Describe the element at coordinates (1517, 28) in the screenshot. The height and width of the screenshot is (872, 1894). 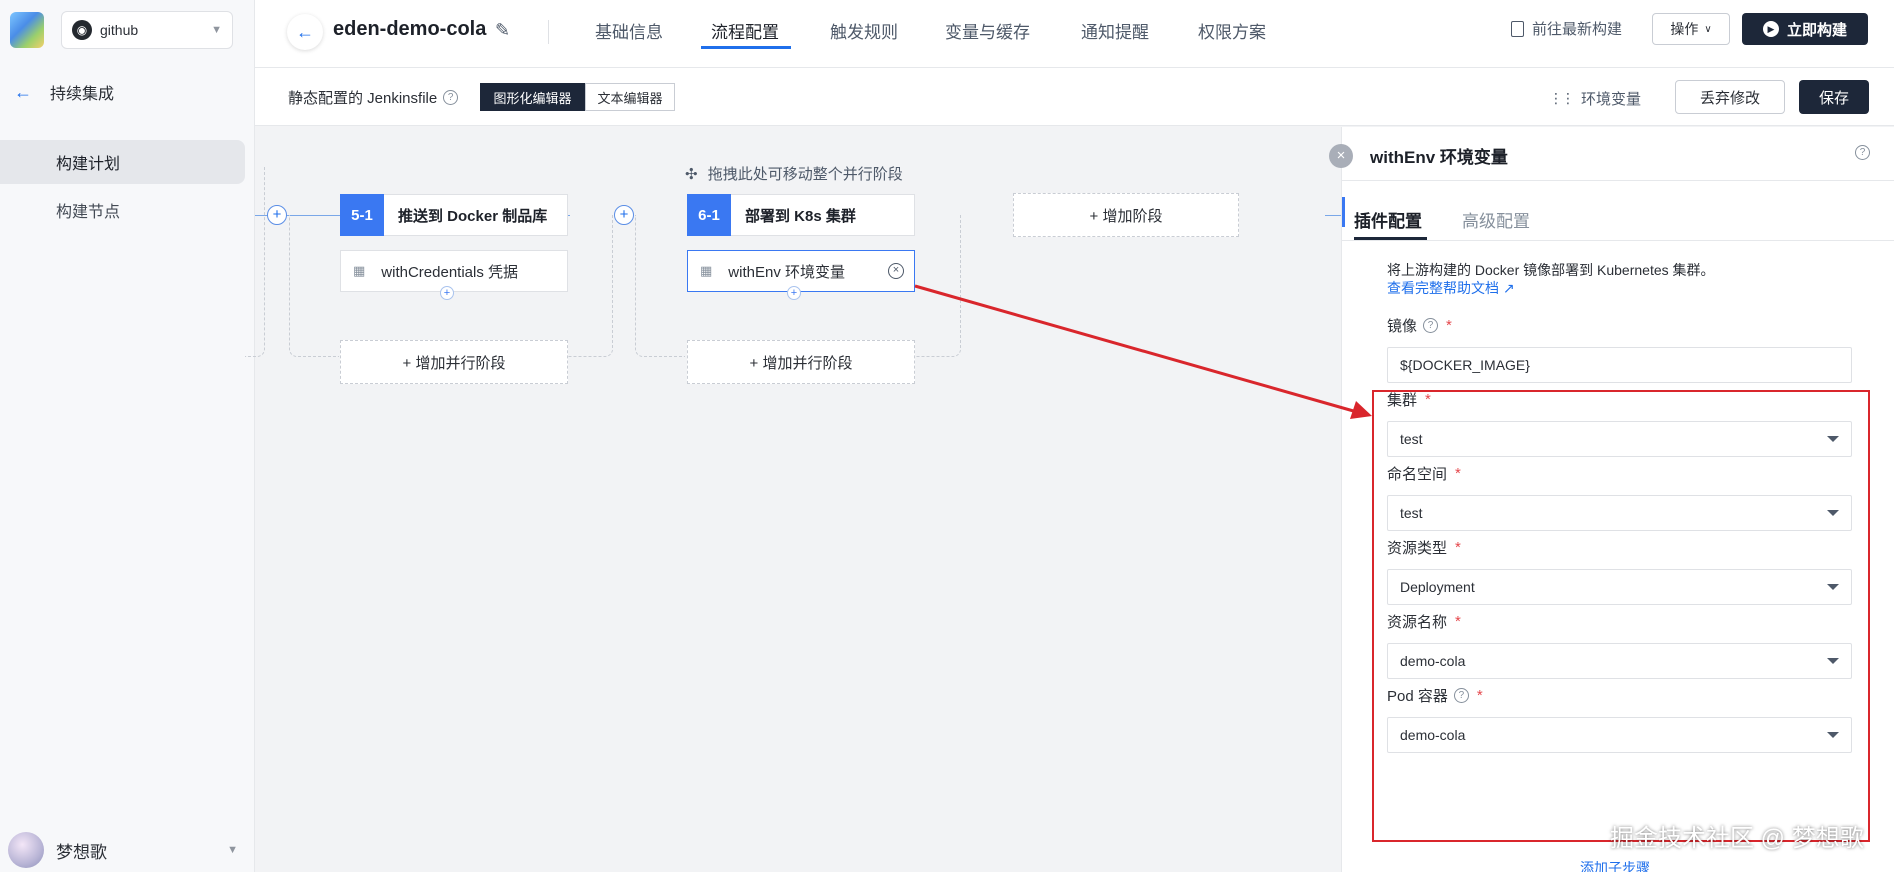
I see `document-icon` at that location.